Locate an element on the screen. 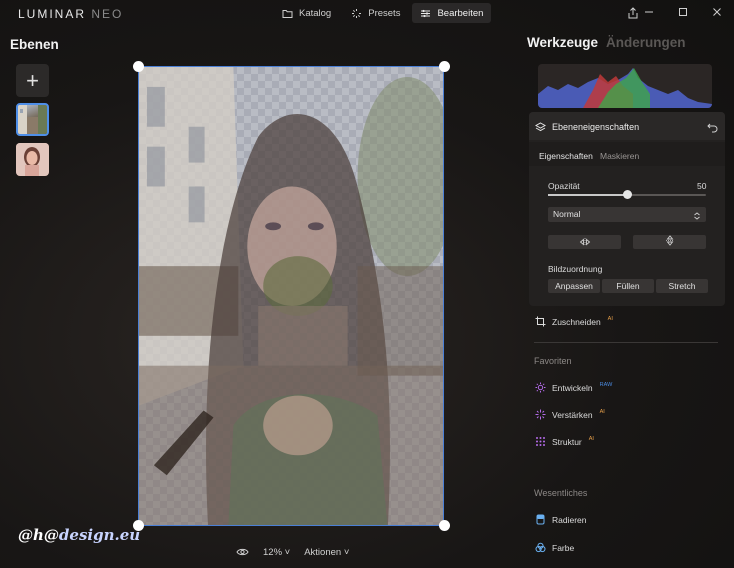 The image size is (734, 568). opacity-label: Opazität is located at coordinates (564, 186).